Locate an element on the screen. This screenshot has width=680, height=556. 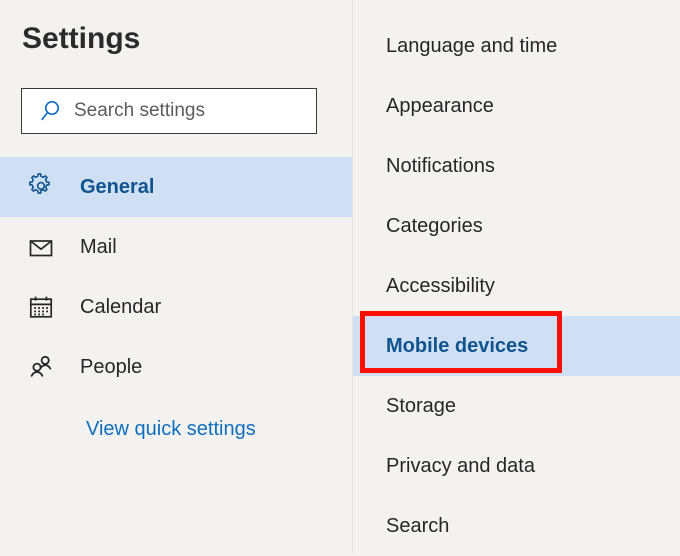
search-placeholder: Search settings is located at coordinates (139, 110).